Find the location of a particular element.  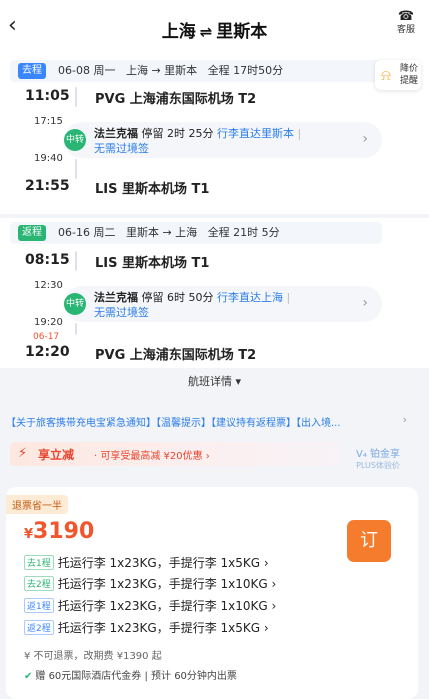

customer-service-label: 客服 is located at coordinates (405, 30).